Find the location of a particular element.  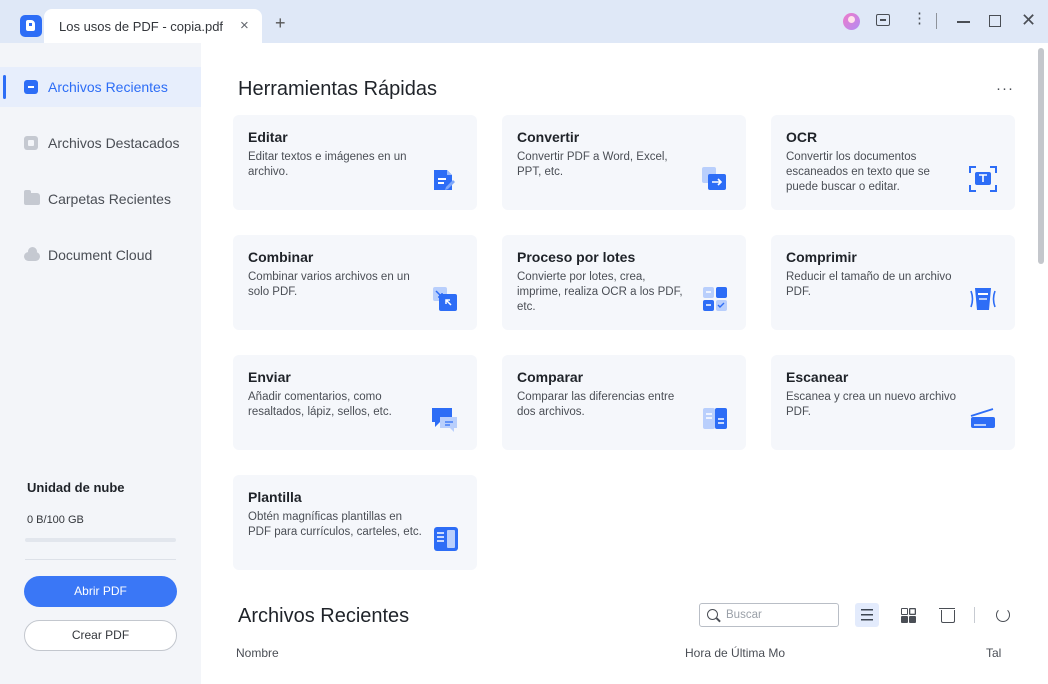

search-input is located at coordinates (780, 615).